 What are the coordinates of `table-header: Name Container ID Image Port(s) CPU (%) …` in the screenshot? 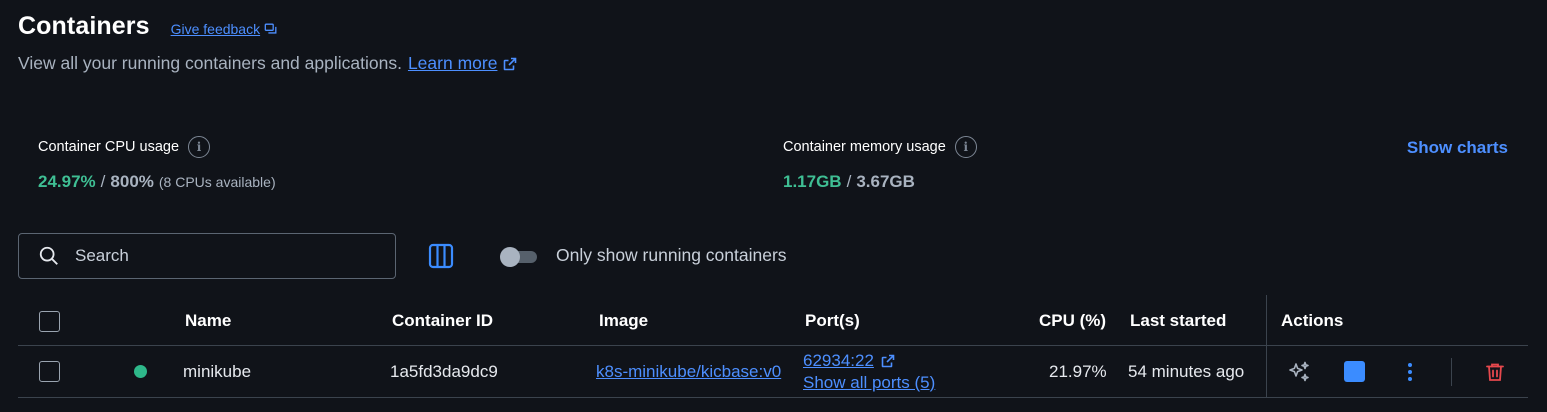 It's located at (773, 321).